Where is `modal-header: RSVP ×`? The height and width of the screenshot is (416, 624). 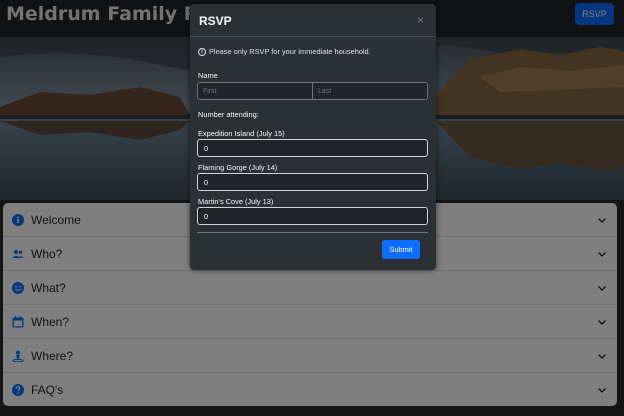
modal-header: RSVP × is located at coordinates (313, 20).